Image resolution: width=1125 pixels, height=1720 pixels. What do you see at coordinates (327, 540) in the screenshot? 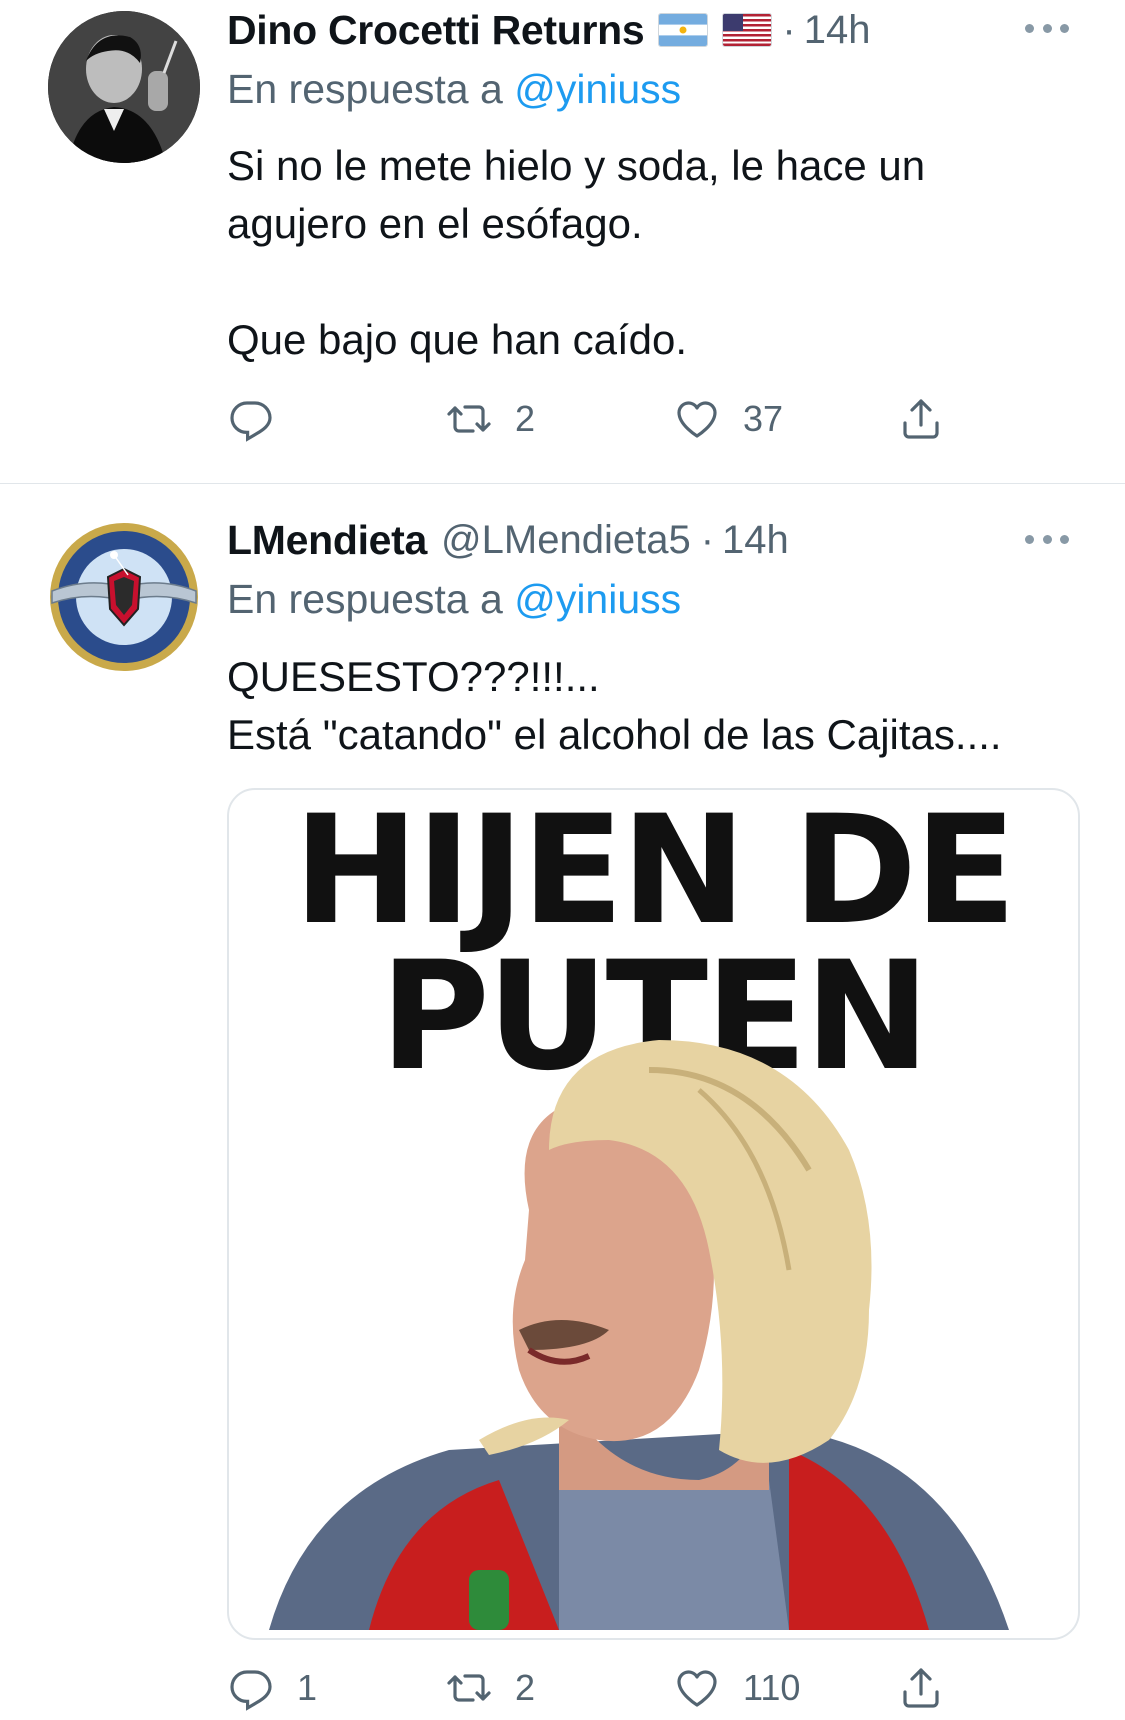
I see `display-name: LMendieta` at bounding box center [327, 540].